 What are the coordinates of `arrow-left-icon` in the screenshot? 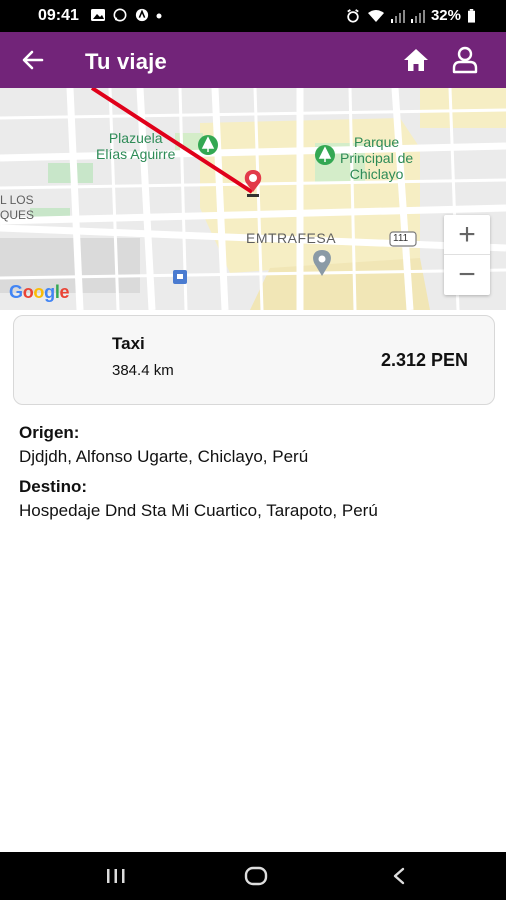 It's located at (33, 60).